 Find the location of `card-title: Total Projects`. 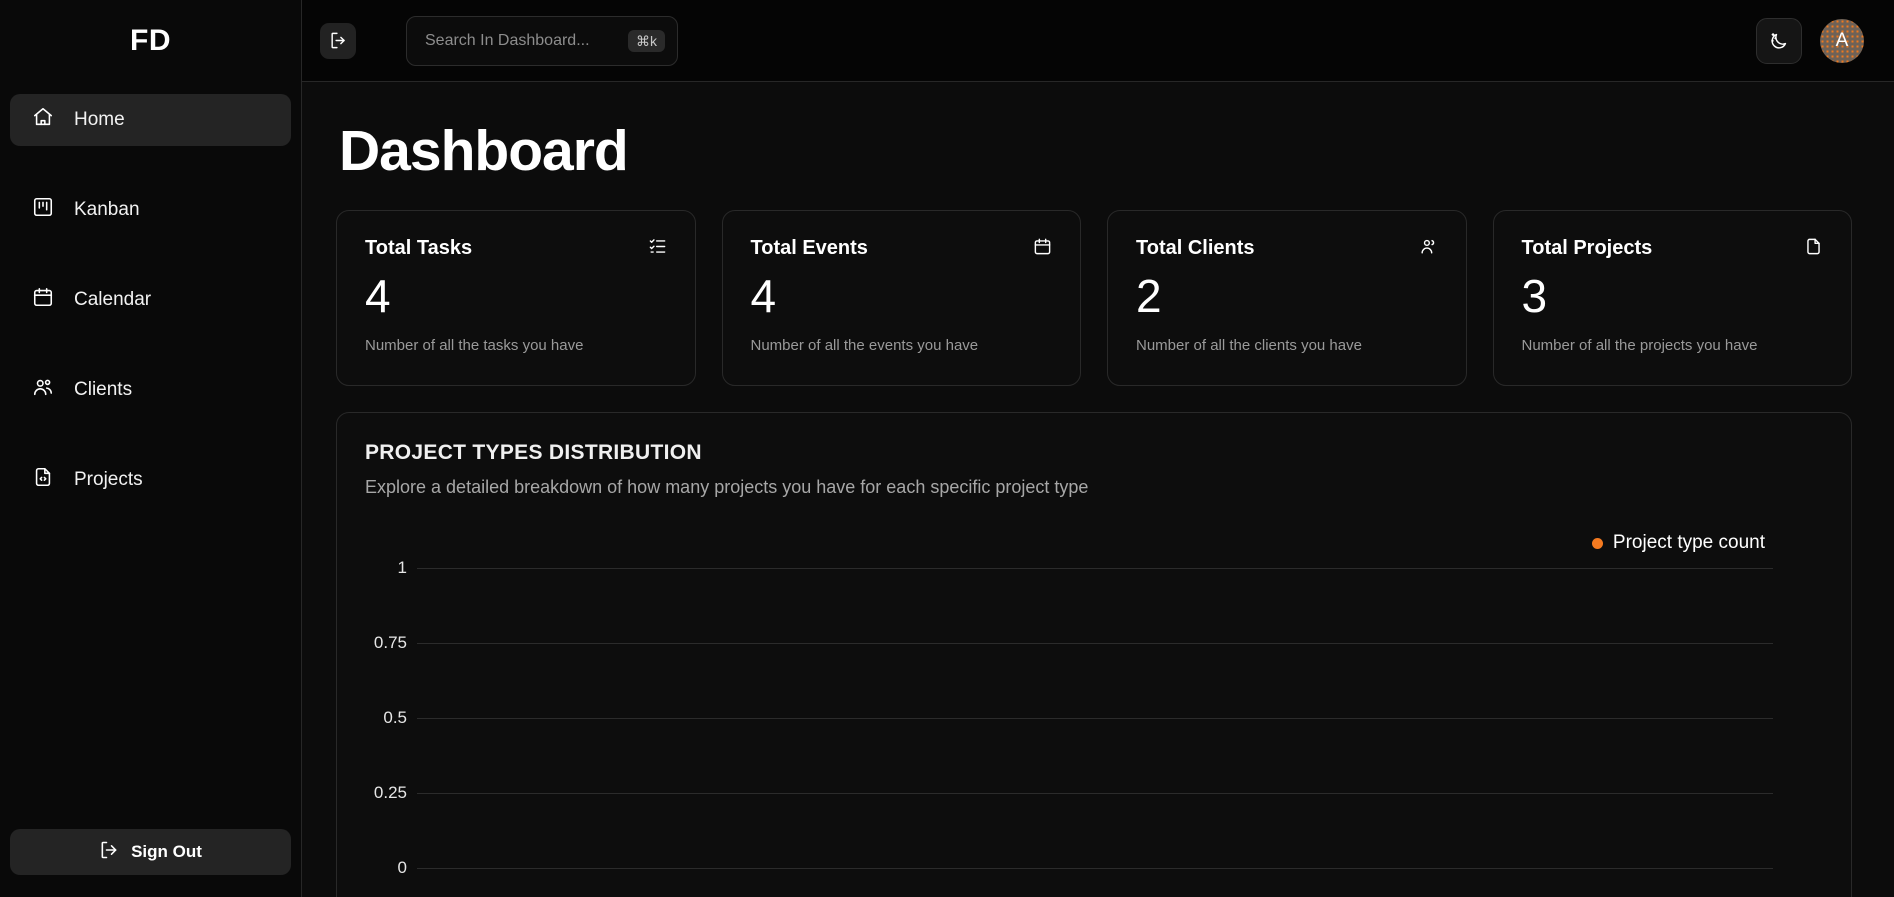

card-title: Total Projects is located at coordinates (1587, 248).